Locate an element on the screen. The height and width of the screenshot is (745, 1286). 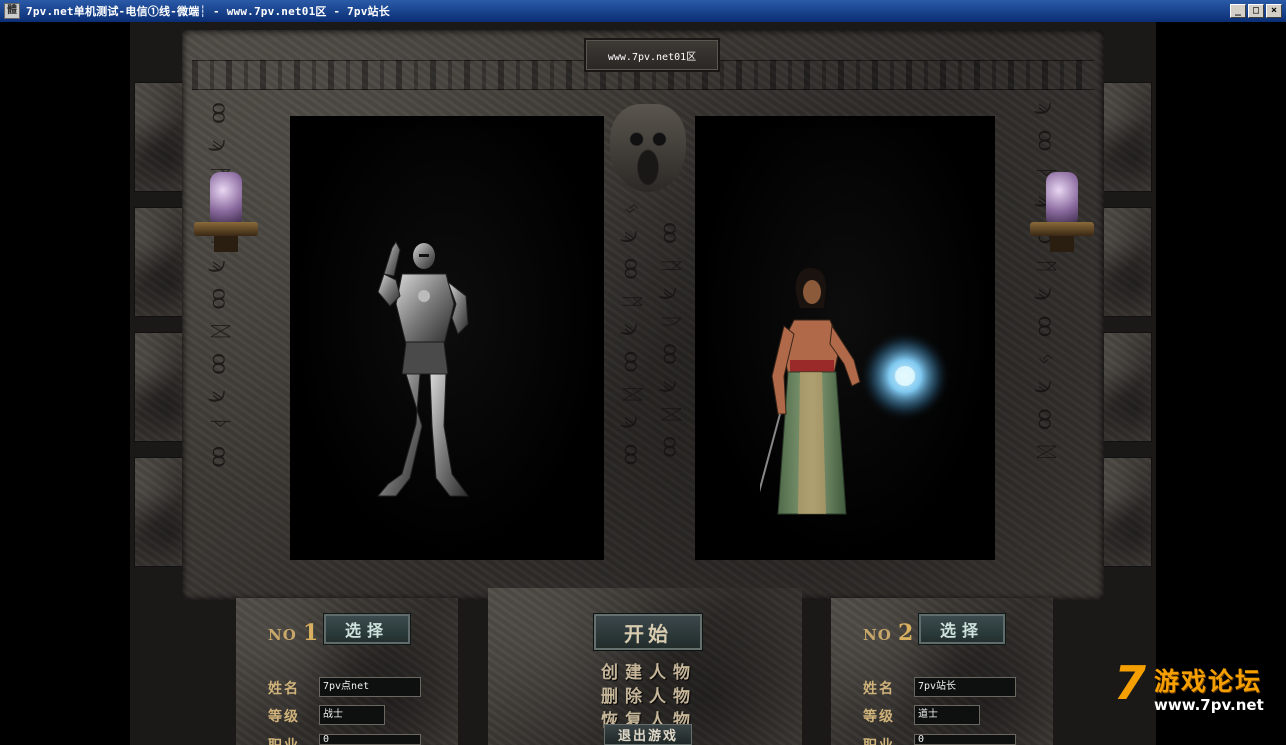
slot-no-number: 1 is located at coordinates (311, 633).